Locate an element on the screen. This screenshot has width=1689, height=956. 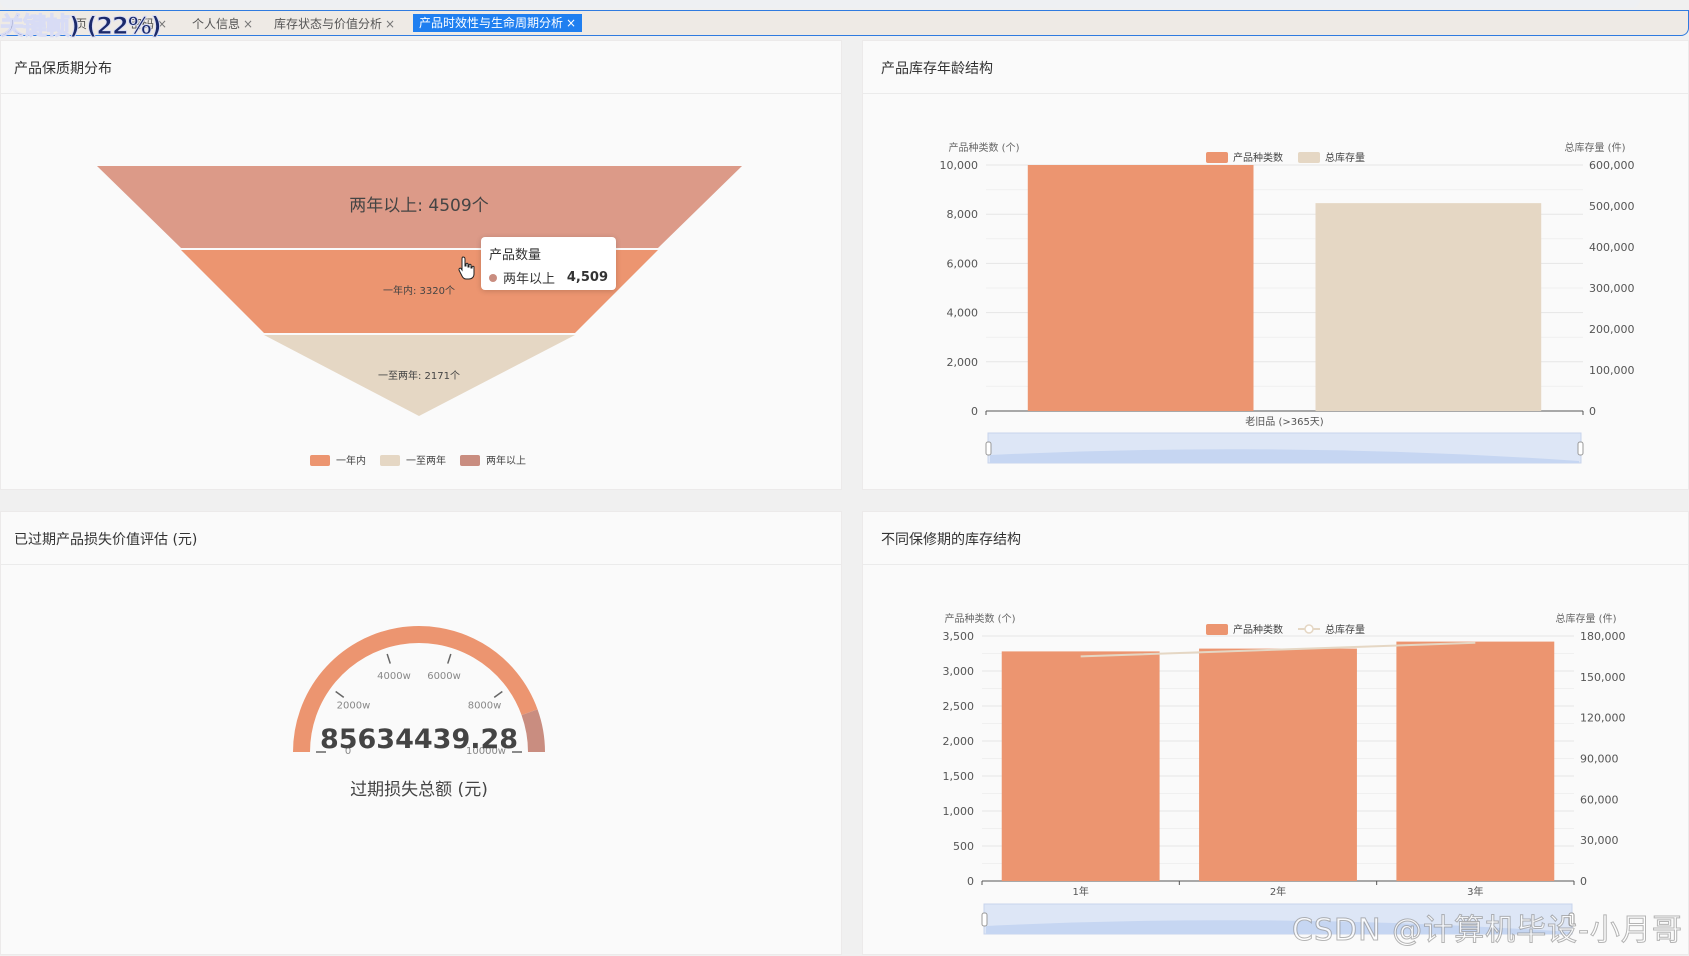
tooltip-series: 两年以上 is located at coordinates (529, 279).